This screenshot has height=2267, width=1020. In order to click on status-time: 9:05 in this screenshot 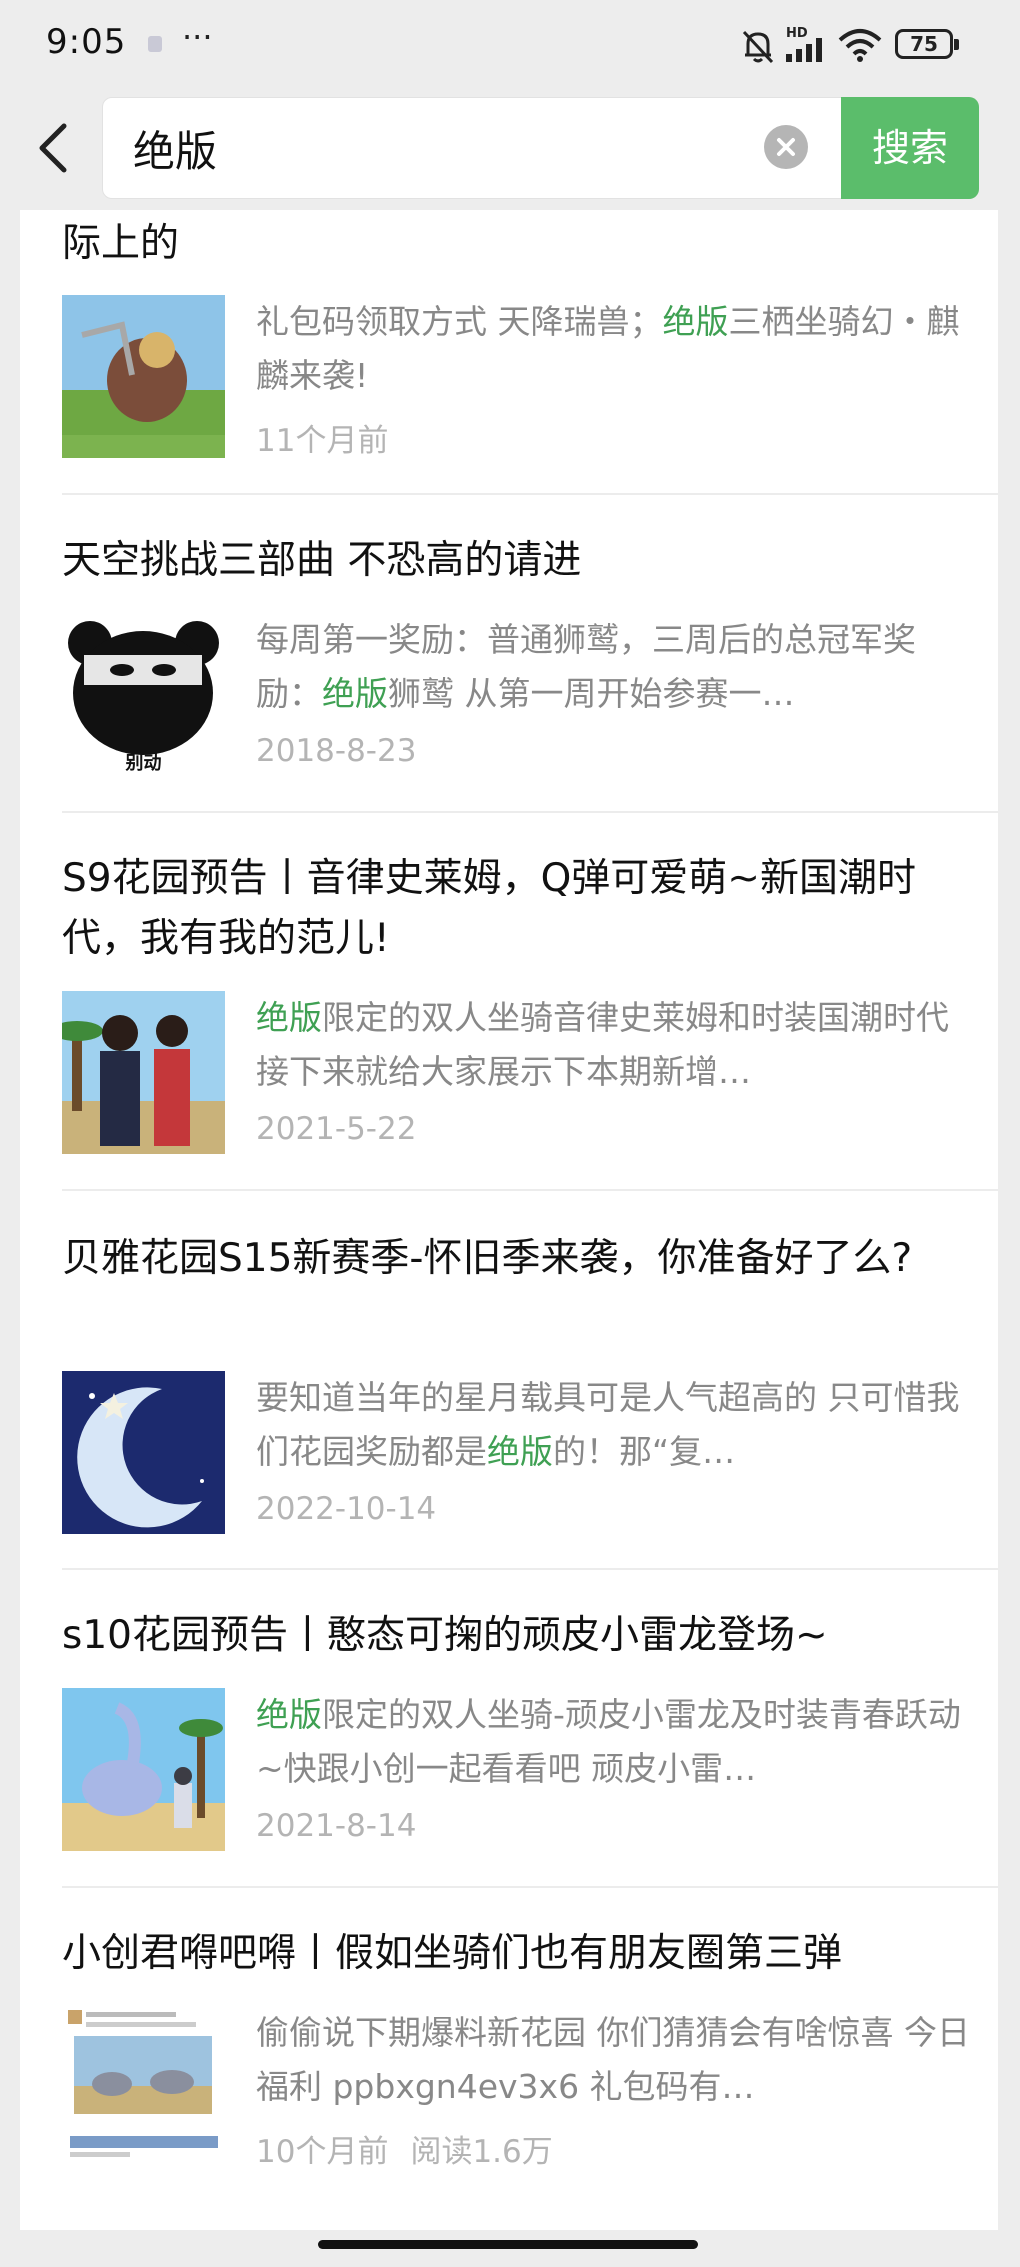, I will do `click(86, 42)`.